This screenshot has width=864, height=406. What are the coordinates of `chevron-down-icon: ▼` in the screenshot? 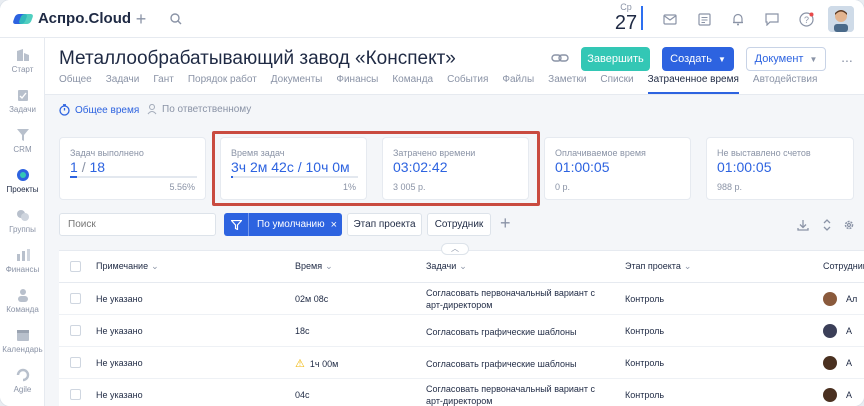 It's located at (813, 59).